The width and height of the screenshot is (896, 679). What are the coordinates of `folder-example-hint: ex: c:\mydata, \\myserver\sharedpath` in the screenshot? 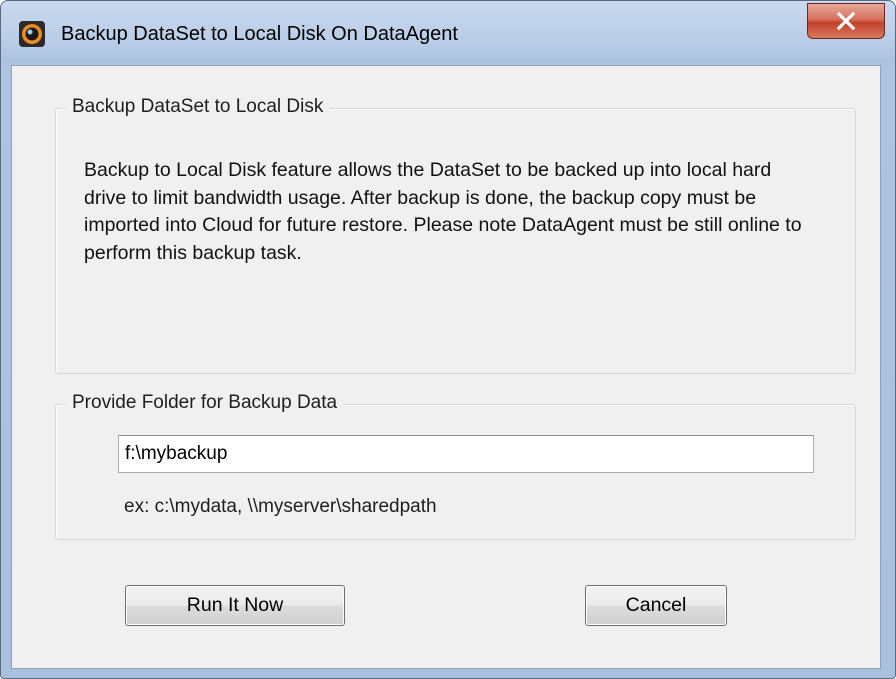 It's located at (280, 506).